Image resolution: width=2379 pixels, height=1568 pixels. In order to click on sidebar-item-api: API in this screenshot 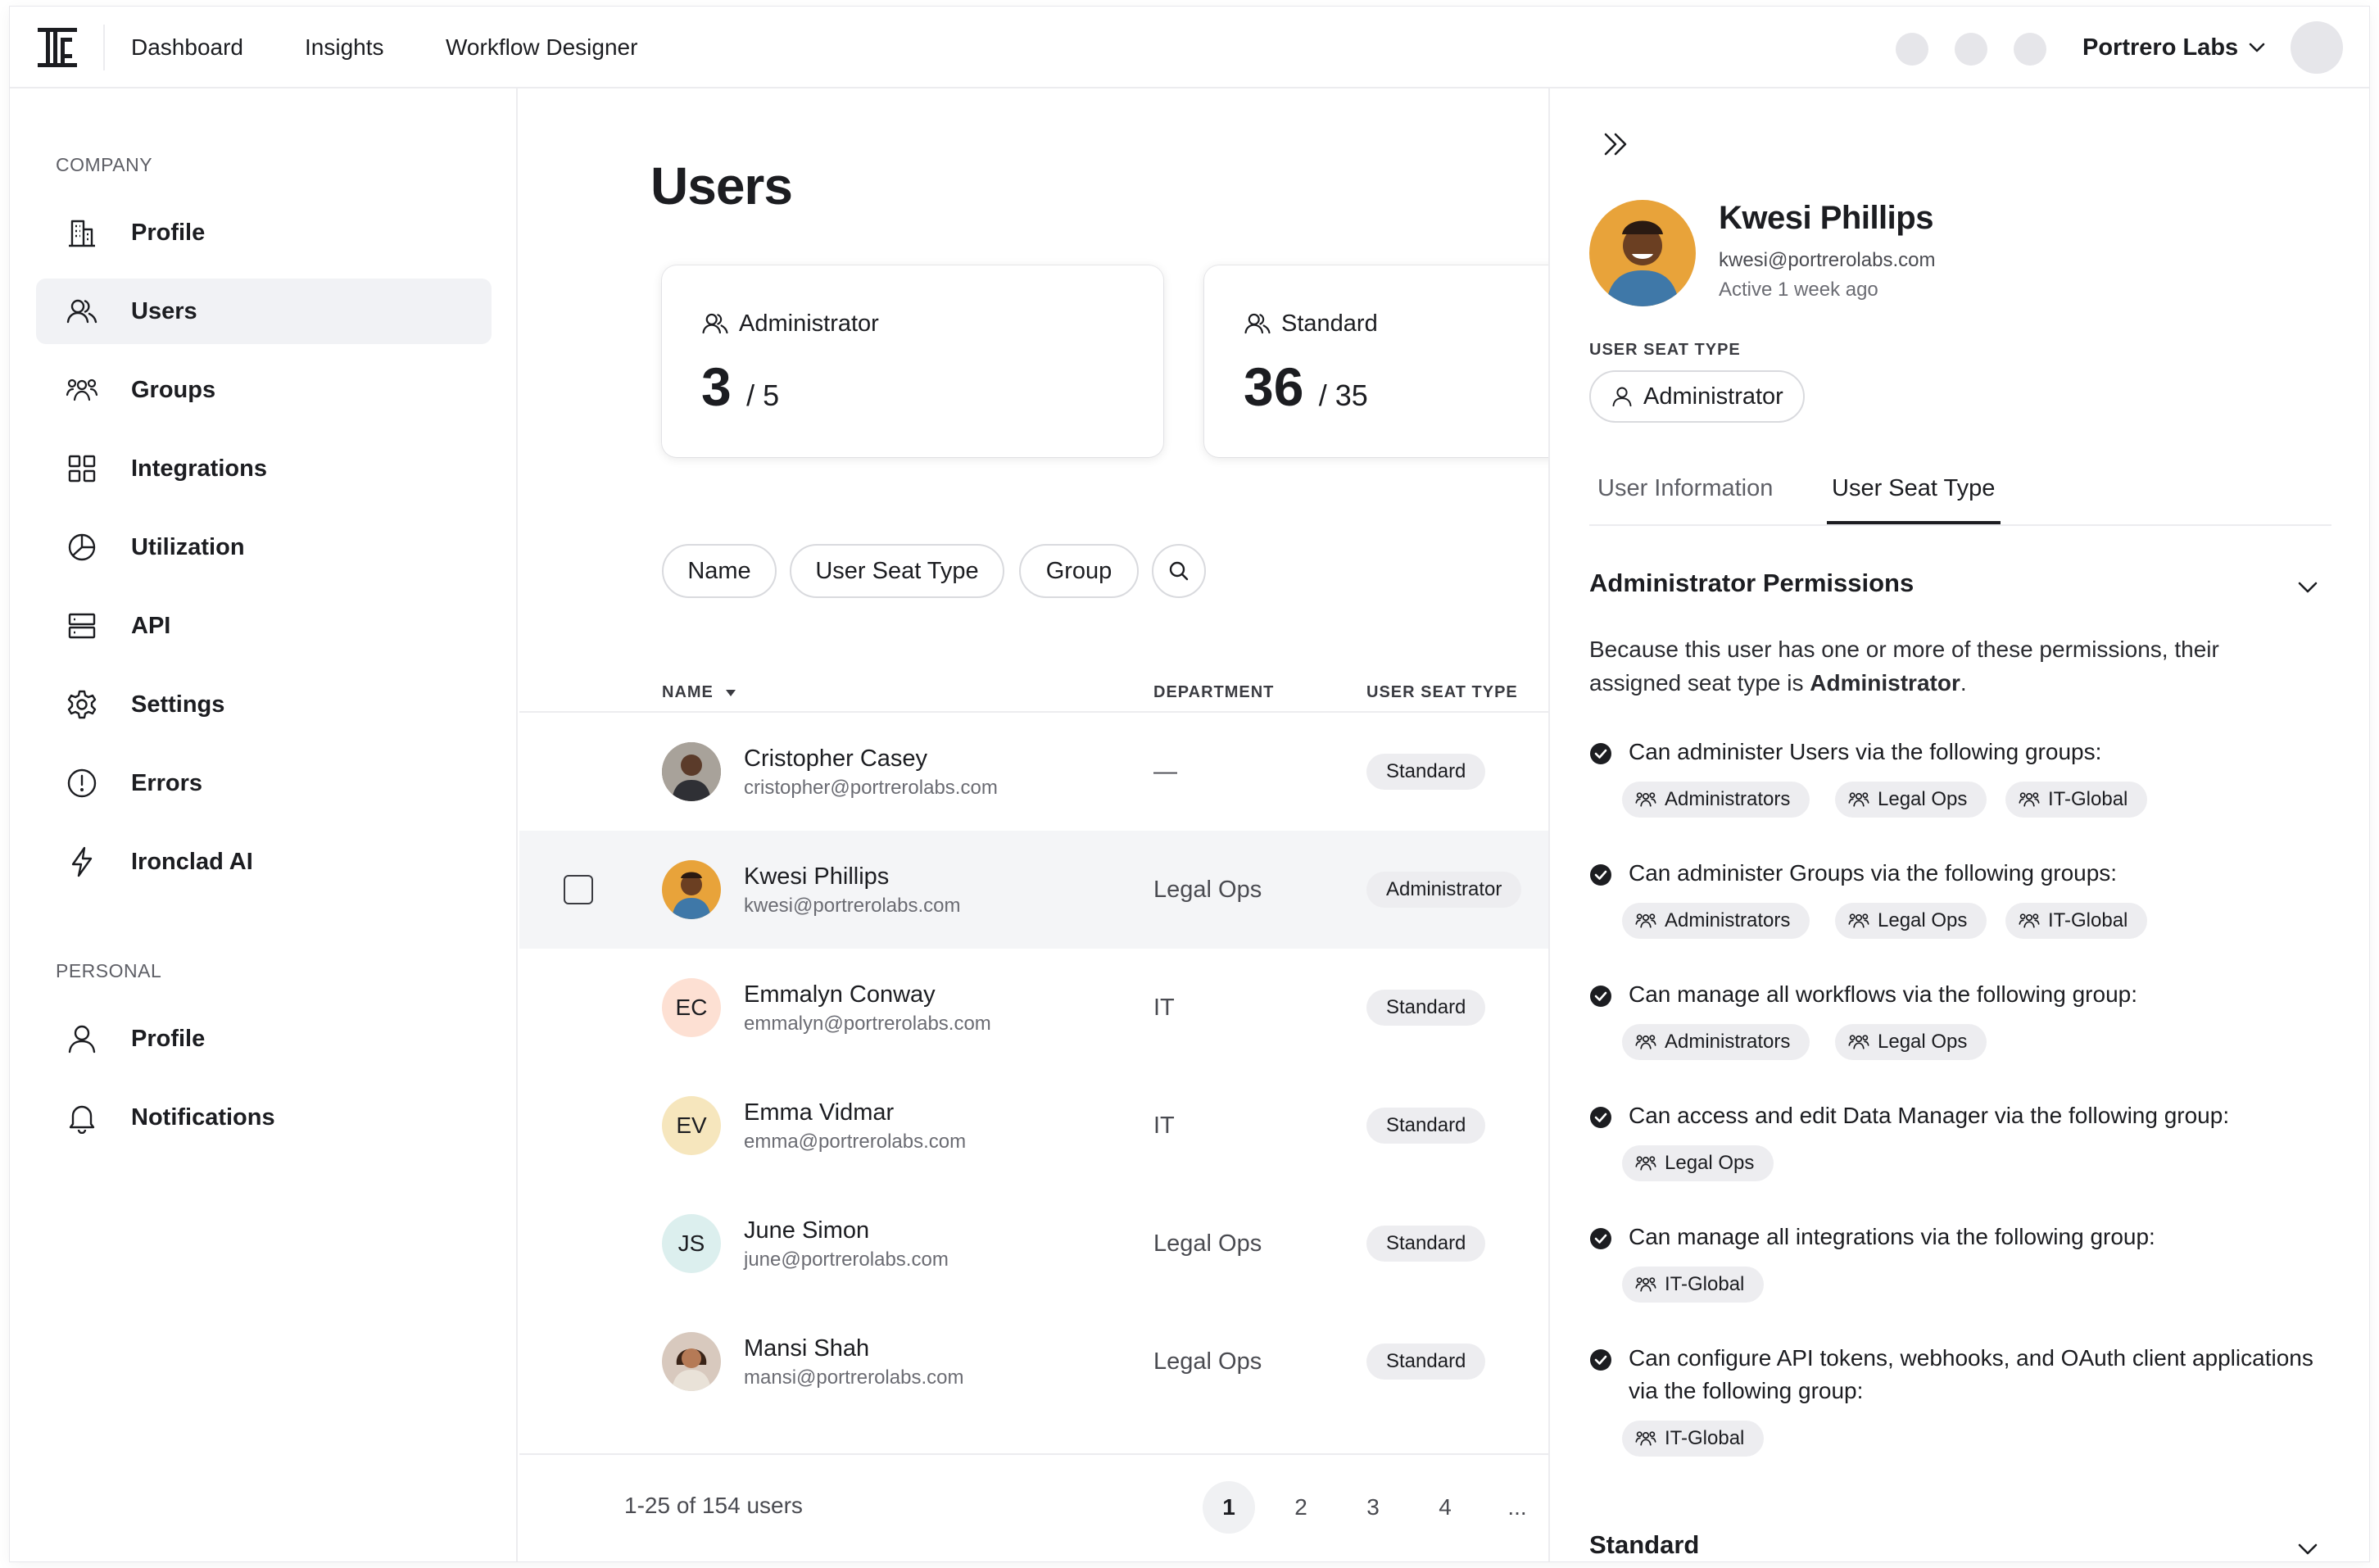, I will do `click(264, 626)`.